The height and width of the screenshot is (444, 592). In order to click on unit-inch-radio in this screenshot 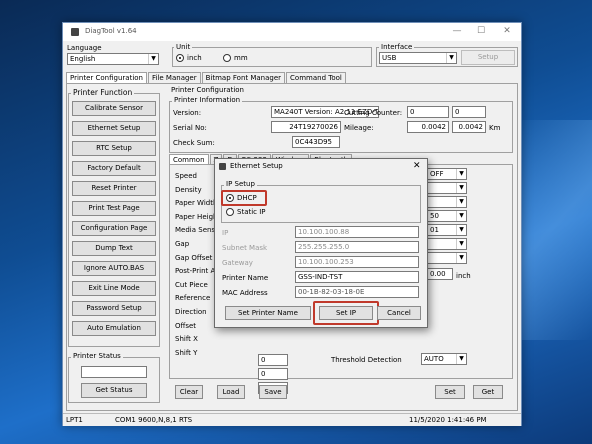, I will do `click(180, 58)`.